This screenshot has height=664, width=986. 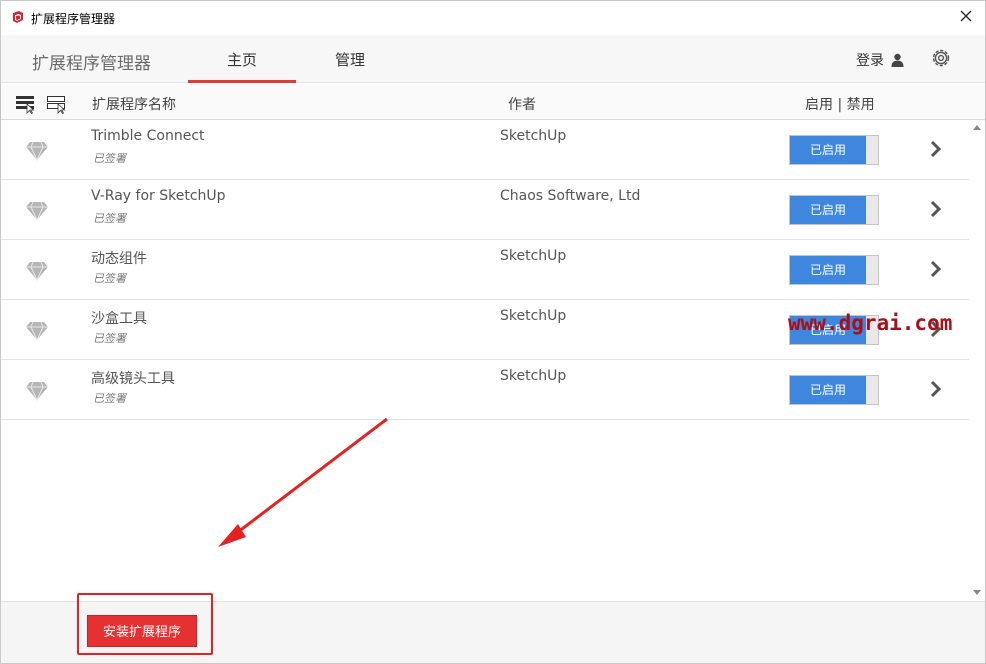 I want to click on extension-name: V-Ray for SketchUp, so click(x=158, y=196).